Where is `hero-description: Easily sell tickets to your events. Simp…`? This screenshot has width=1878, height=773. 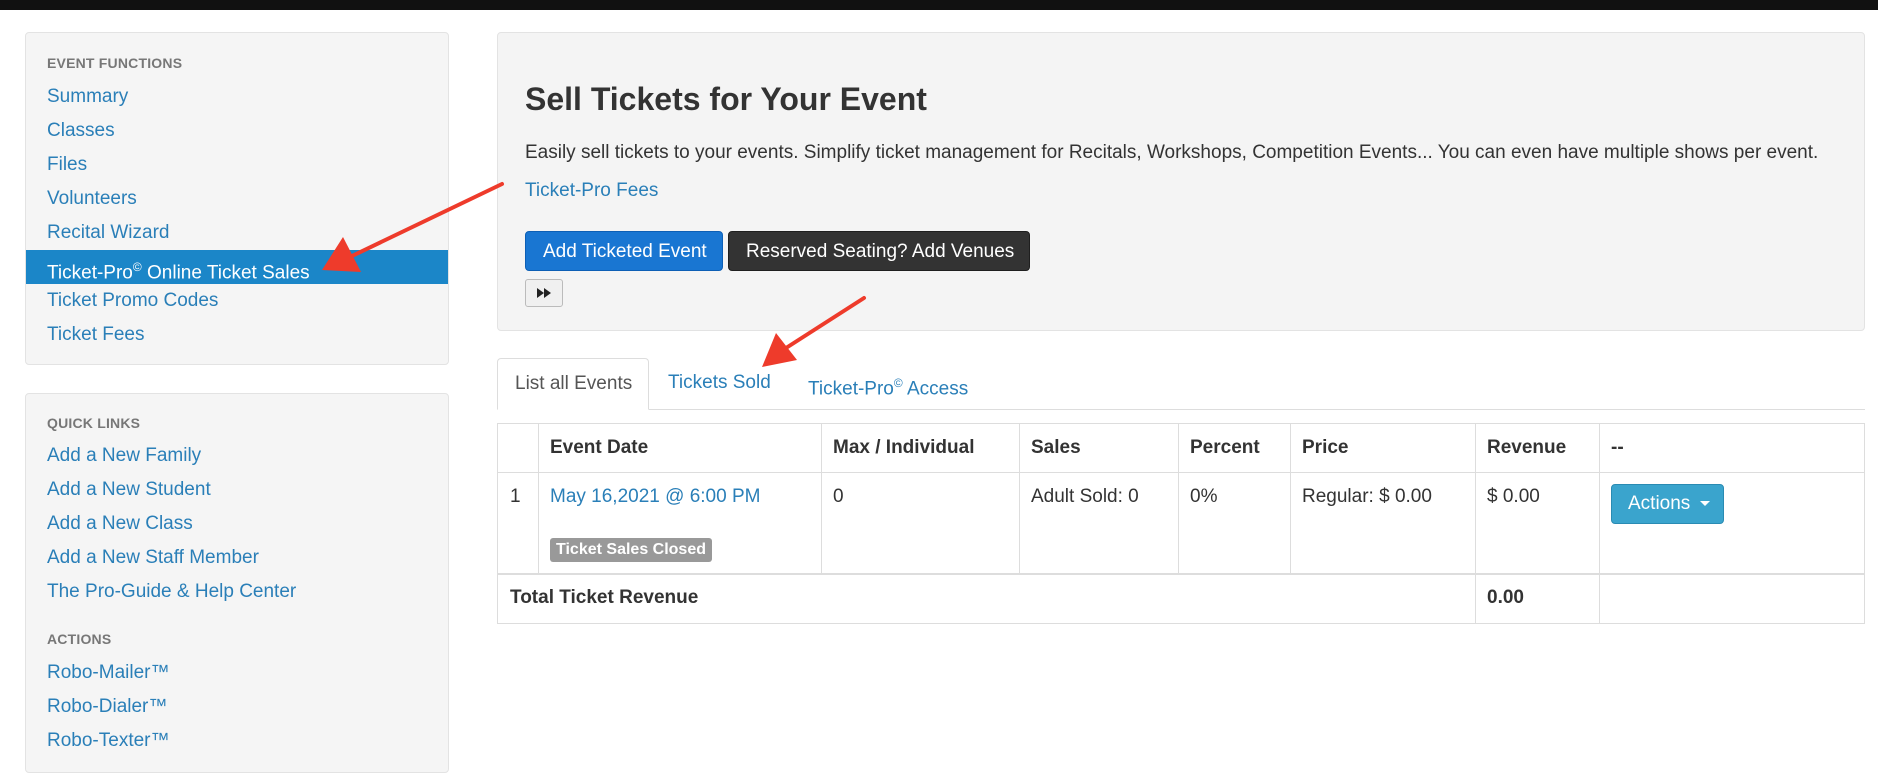 hero-description: Easily sell tickets to your events. Simp… is located at coordinates (1172, 152).